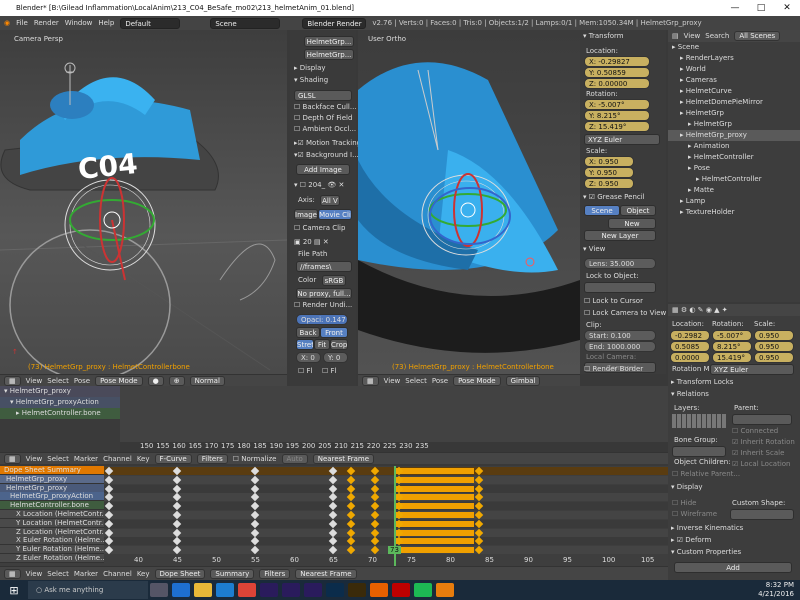 The height and width of the screenshot is (600, 800). I want to click on gp-scene-button: Scene, so click(602, 210).